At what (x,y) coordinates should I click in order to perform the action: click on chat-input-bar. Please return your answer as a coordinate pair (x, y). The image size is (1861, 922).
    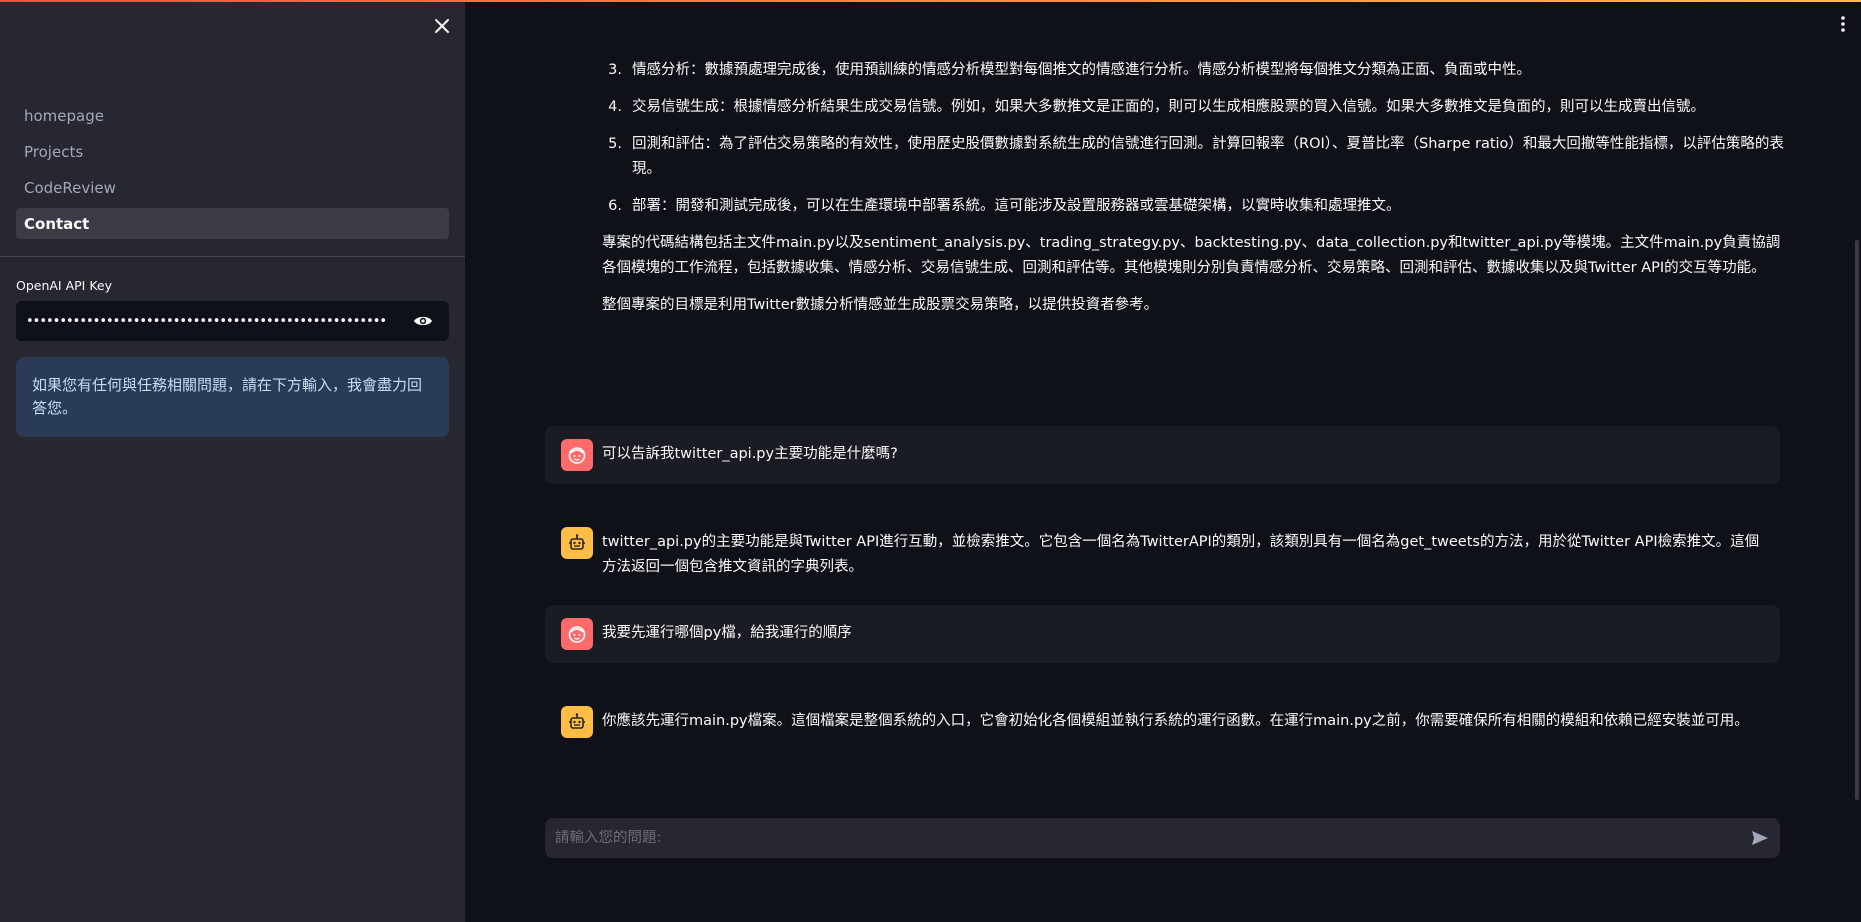
    Looking at the image, I should click on (1162, 838).